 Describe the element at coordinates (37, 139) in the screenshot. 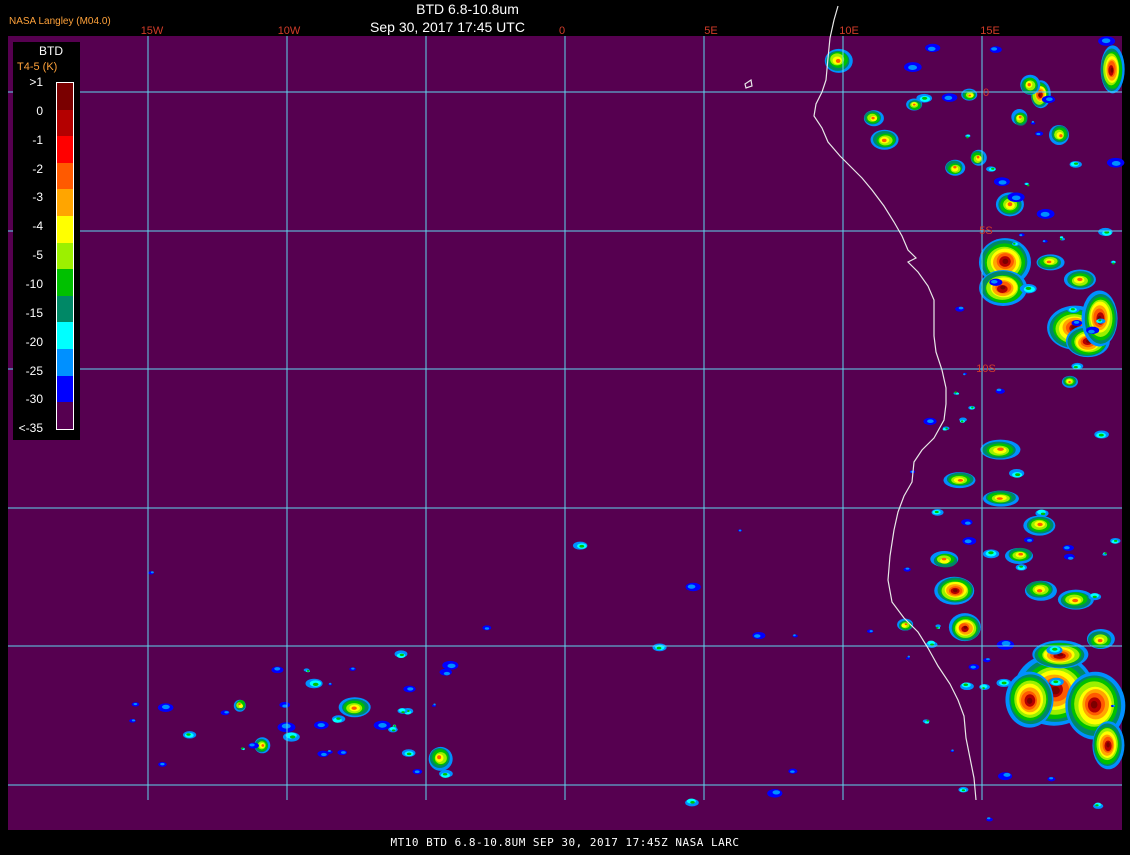

I see `legend-tick-label: -1` at that location.